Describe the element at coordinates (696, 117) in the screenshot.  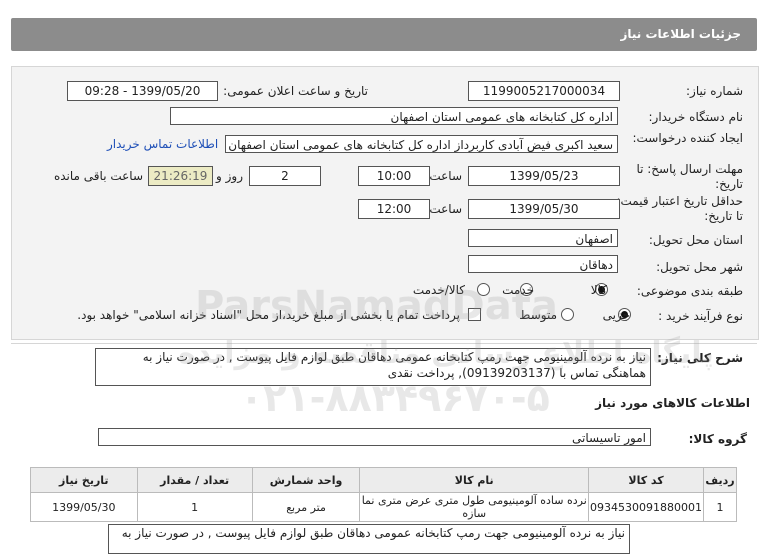
I see `buyer-org-label: نام دستگاه خریدار:` at that location.